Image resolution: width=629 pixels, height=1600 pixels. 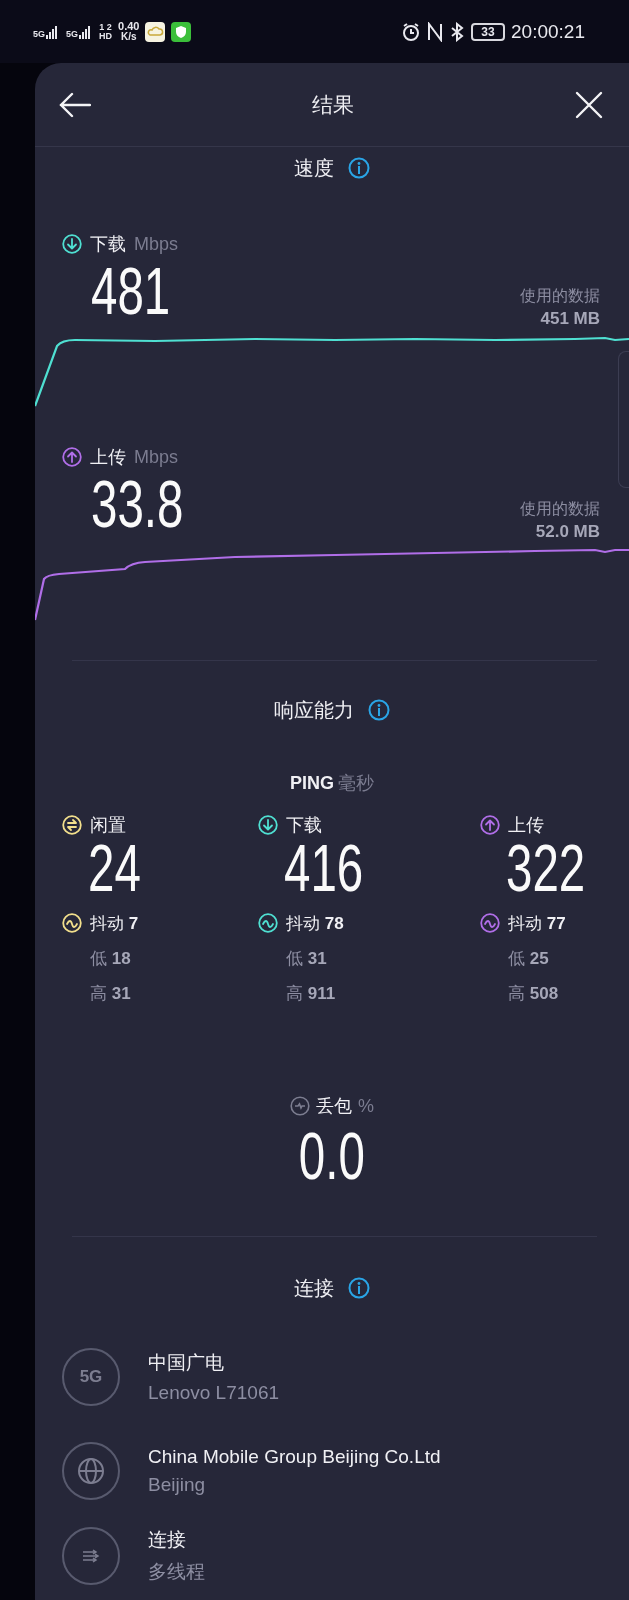 I want to click on data-used-value: 451 MB, so click(x=570, y=319).